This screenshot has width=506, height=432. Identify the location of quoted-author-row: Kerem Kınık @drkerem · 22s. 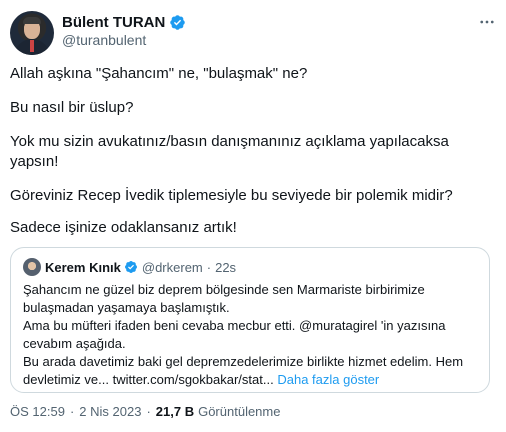
(140, 267).